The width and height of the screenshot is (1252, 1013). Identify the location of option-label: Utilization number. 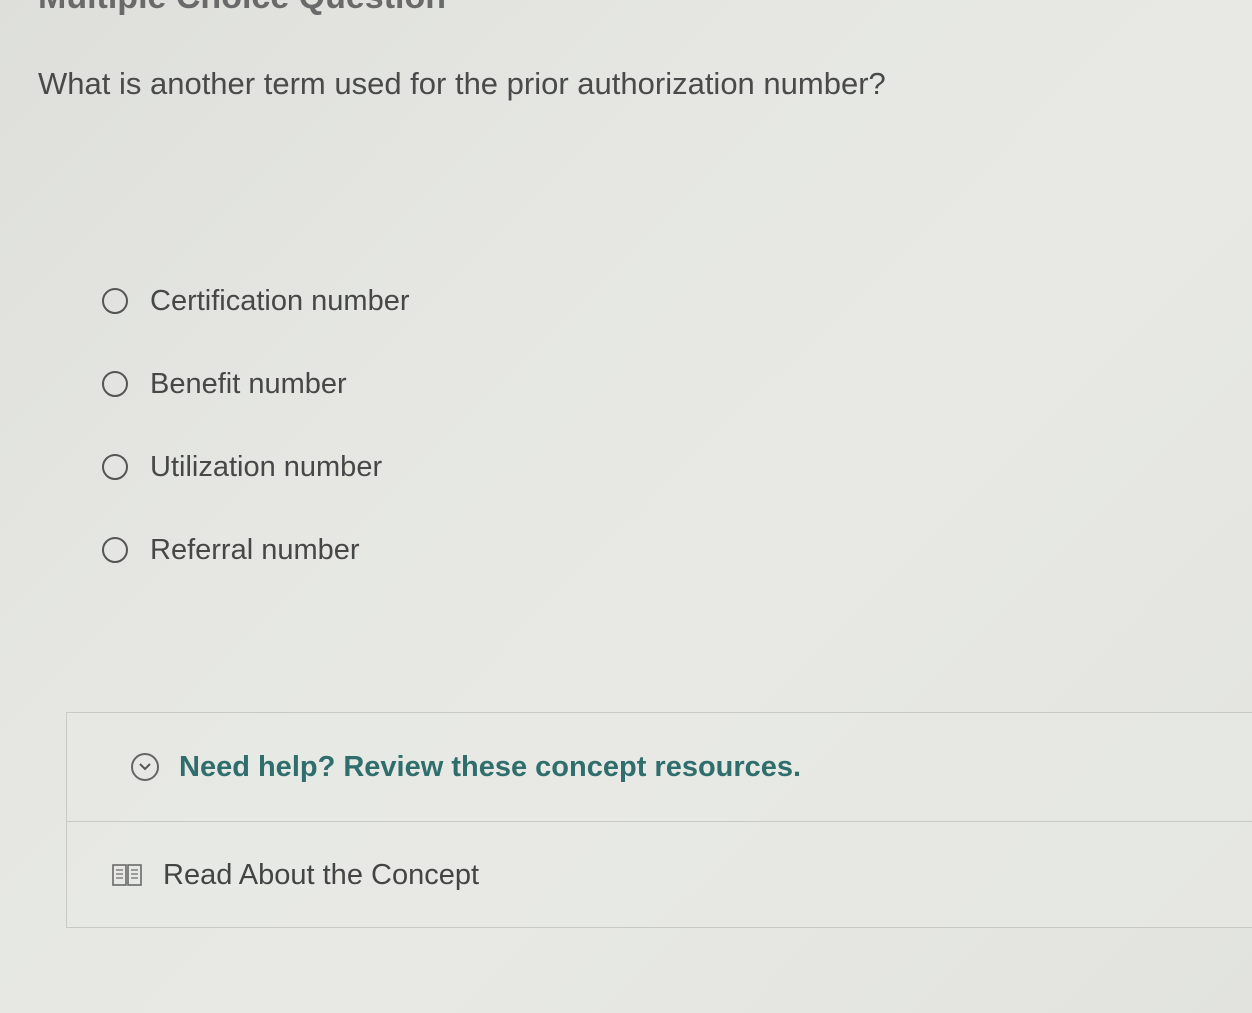
(266, 466).